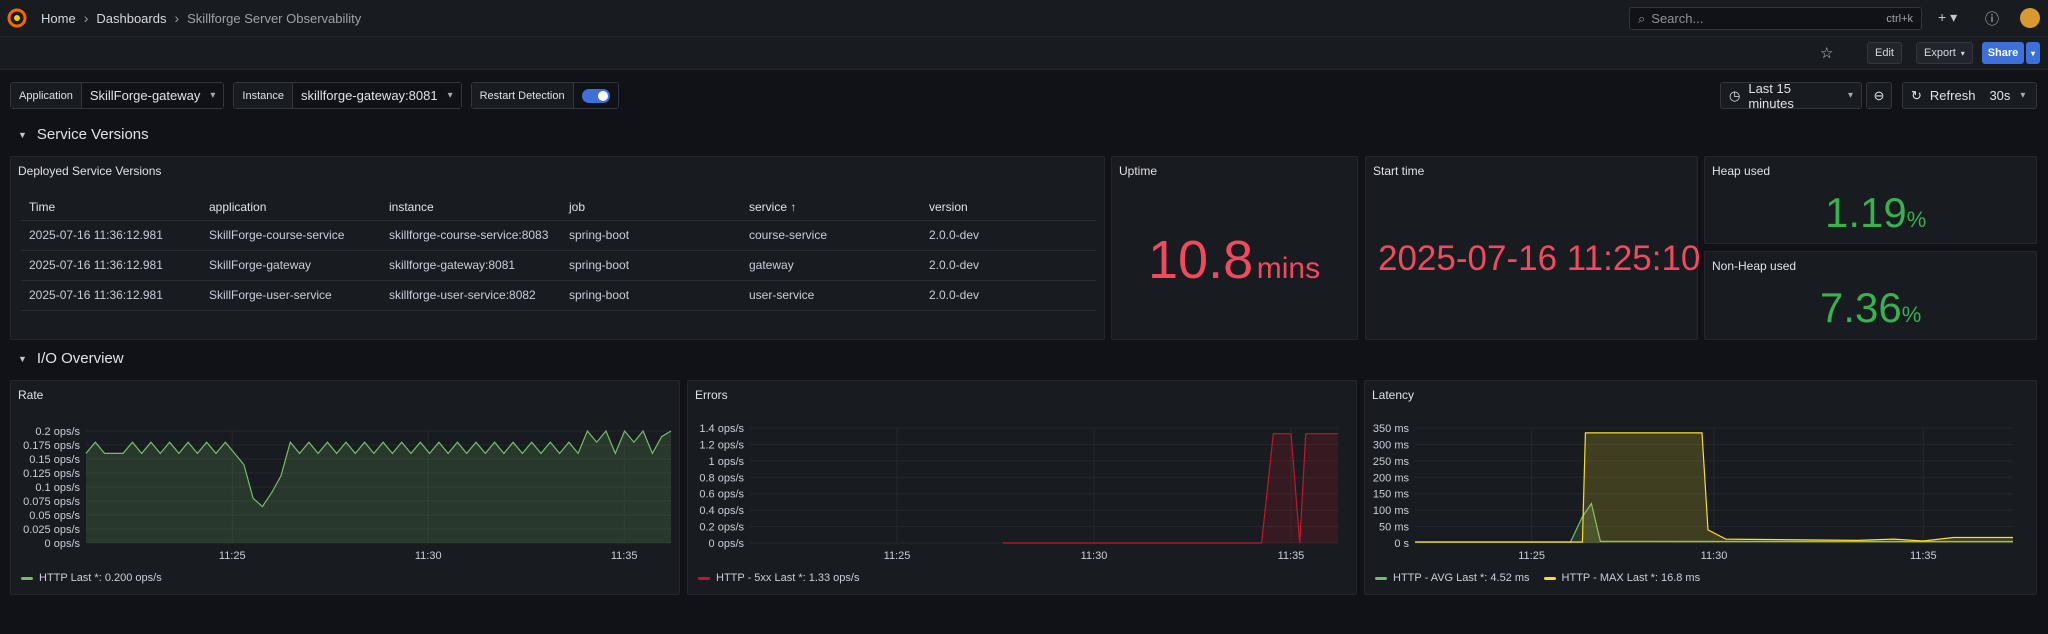  What do you see at coordinates (1884, 53) in the screenshot?
I see `edit-button: Edit` at bounding box center [1884, 53].